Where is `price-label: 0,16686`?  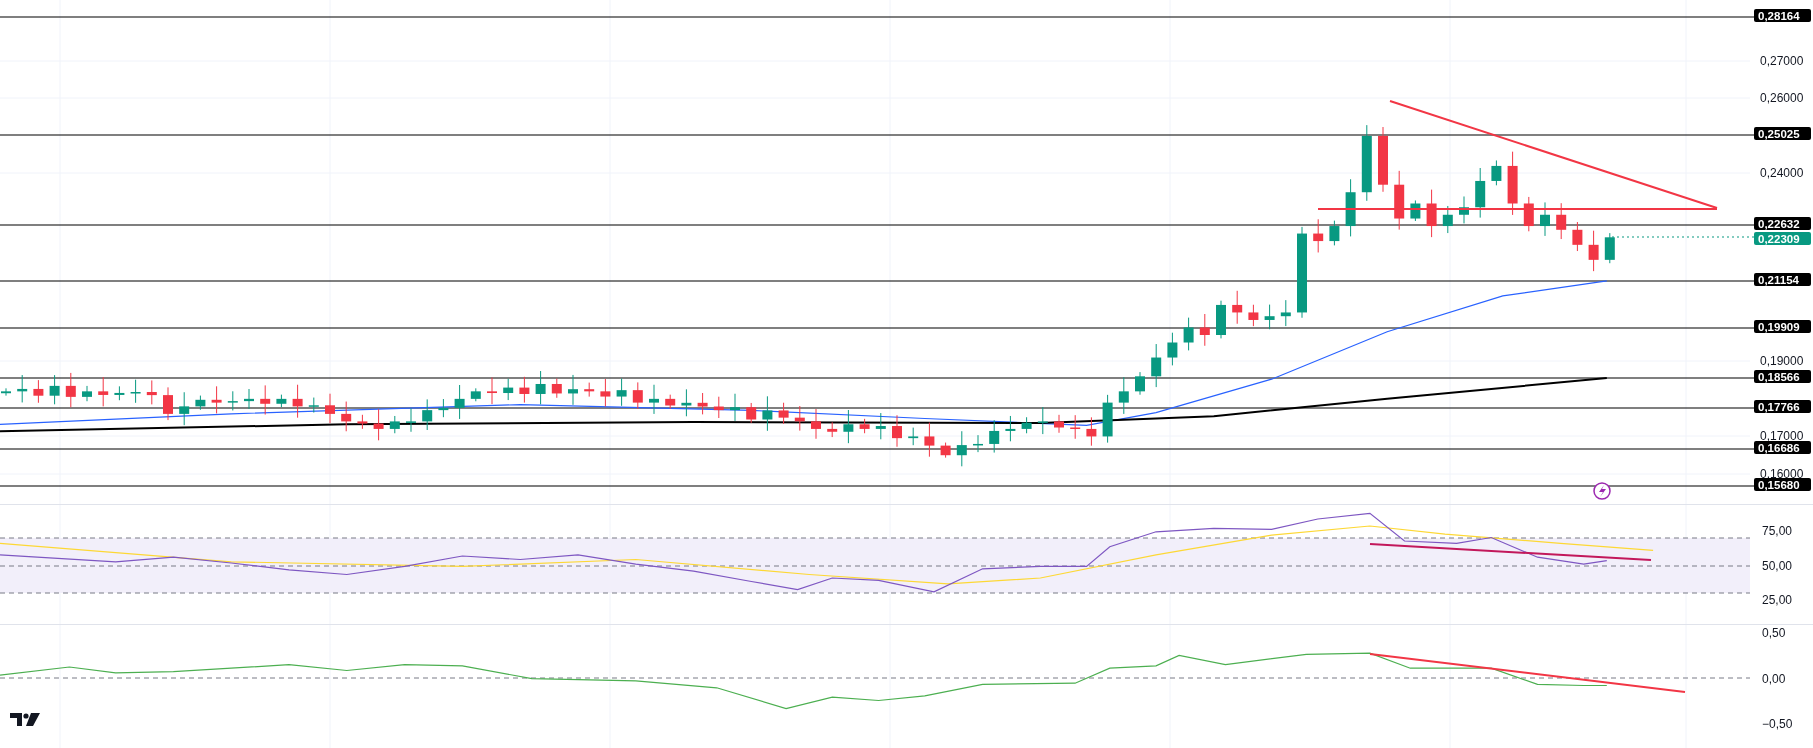 price-label: 0,16686 is located at coordinates (1782, 447).